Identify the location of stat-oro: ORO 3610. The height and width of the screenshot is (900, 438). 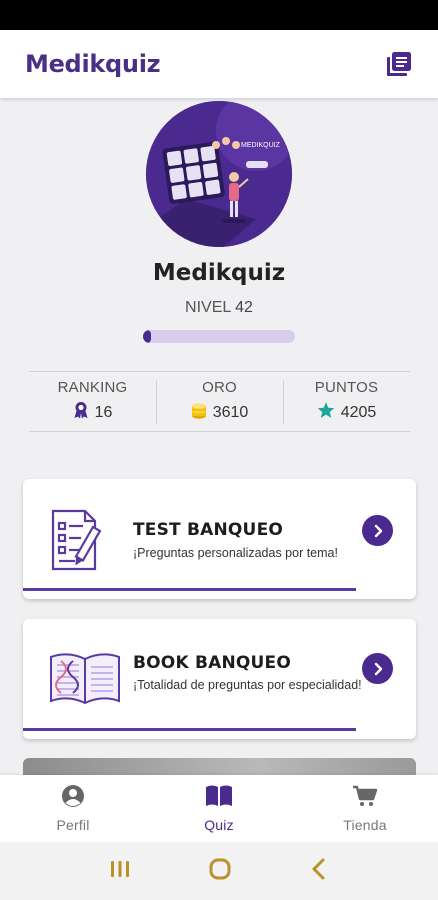
(219, 401).